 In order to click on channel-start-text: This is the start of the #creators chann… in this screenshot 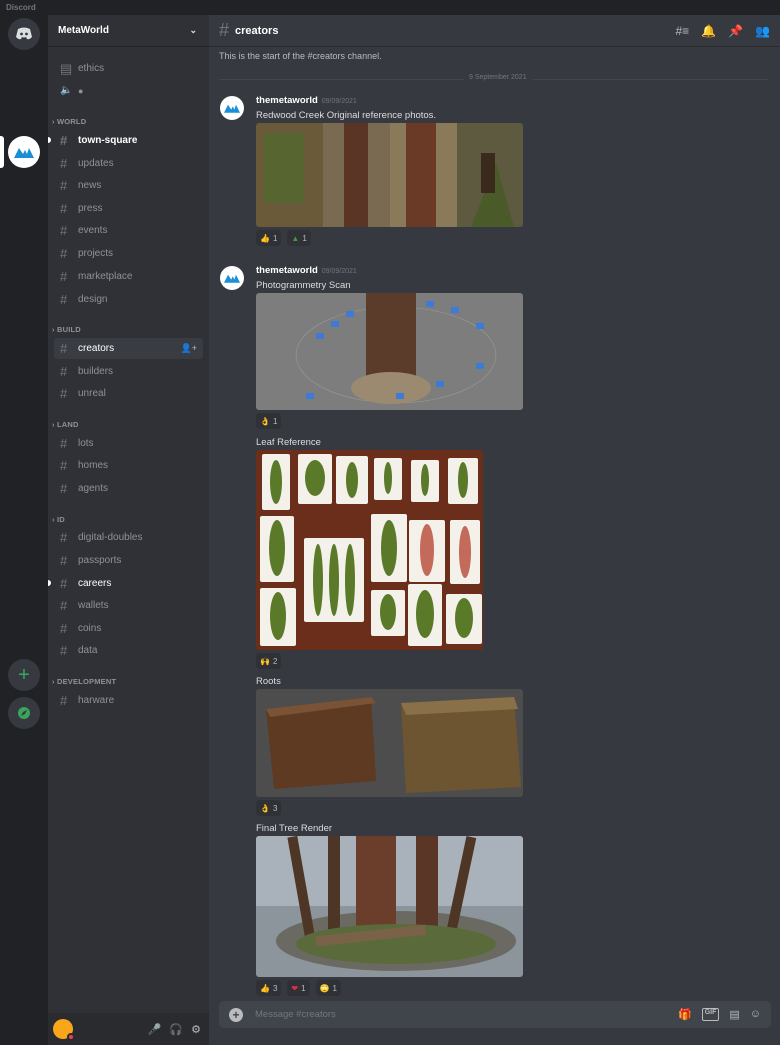, I will do `click(300, 56)`.